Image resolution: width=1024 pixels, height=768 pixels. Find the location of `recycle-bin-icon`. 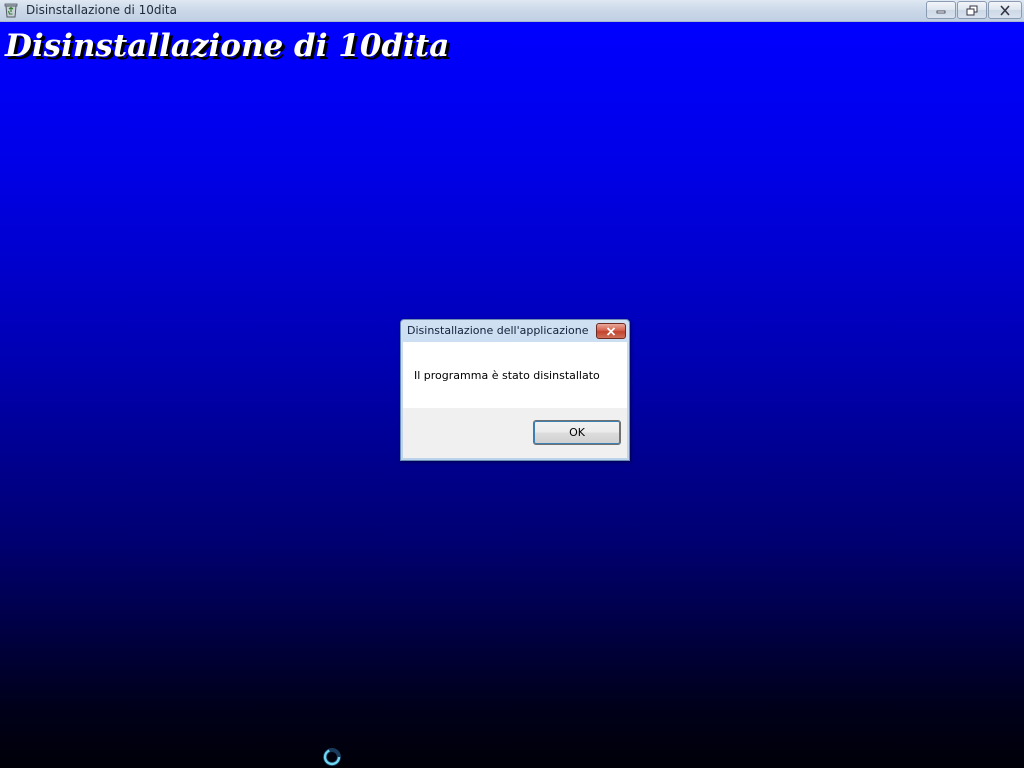

recycle-bin-icon is located at coordinates (11, 10).